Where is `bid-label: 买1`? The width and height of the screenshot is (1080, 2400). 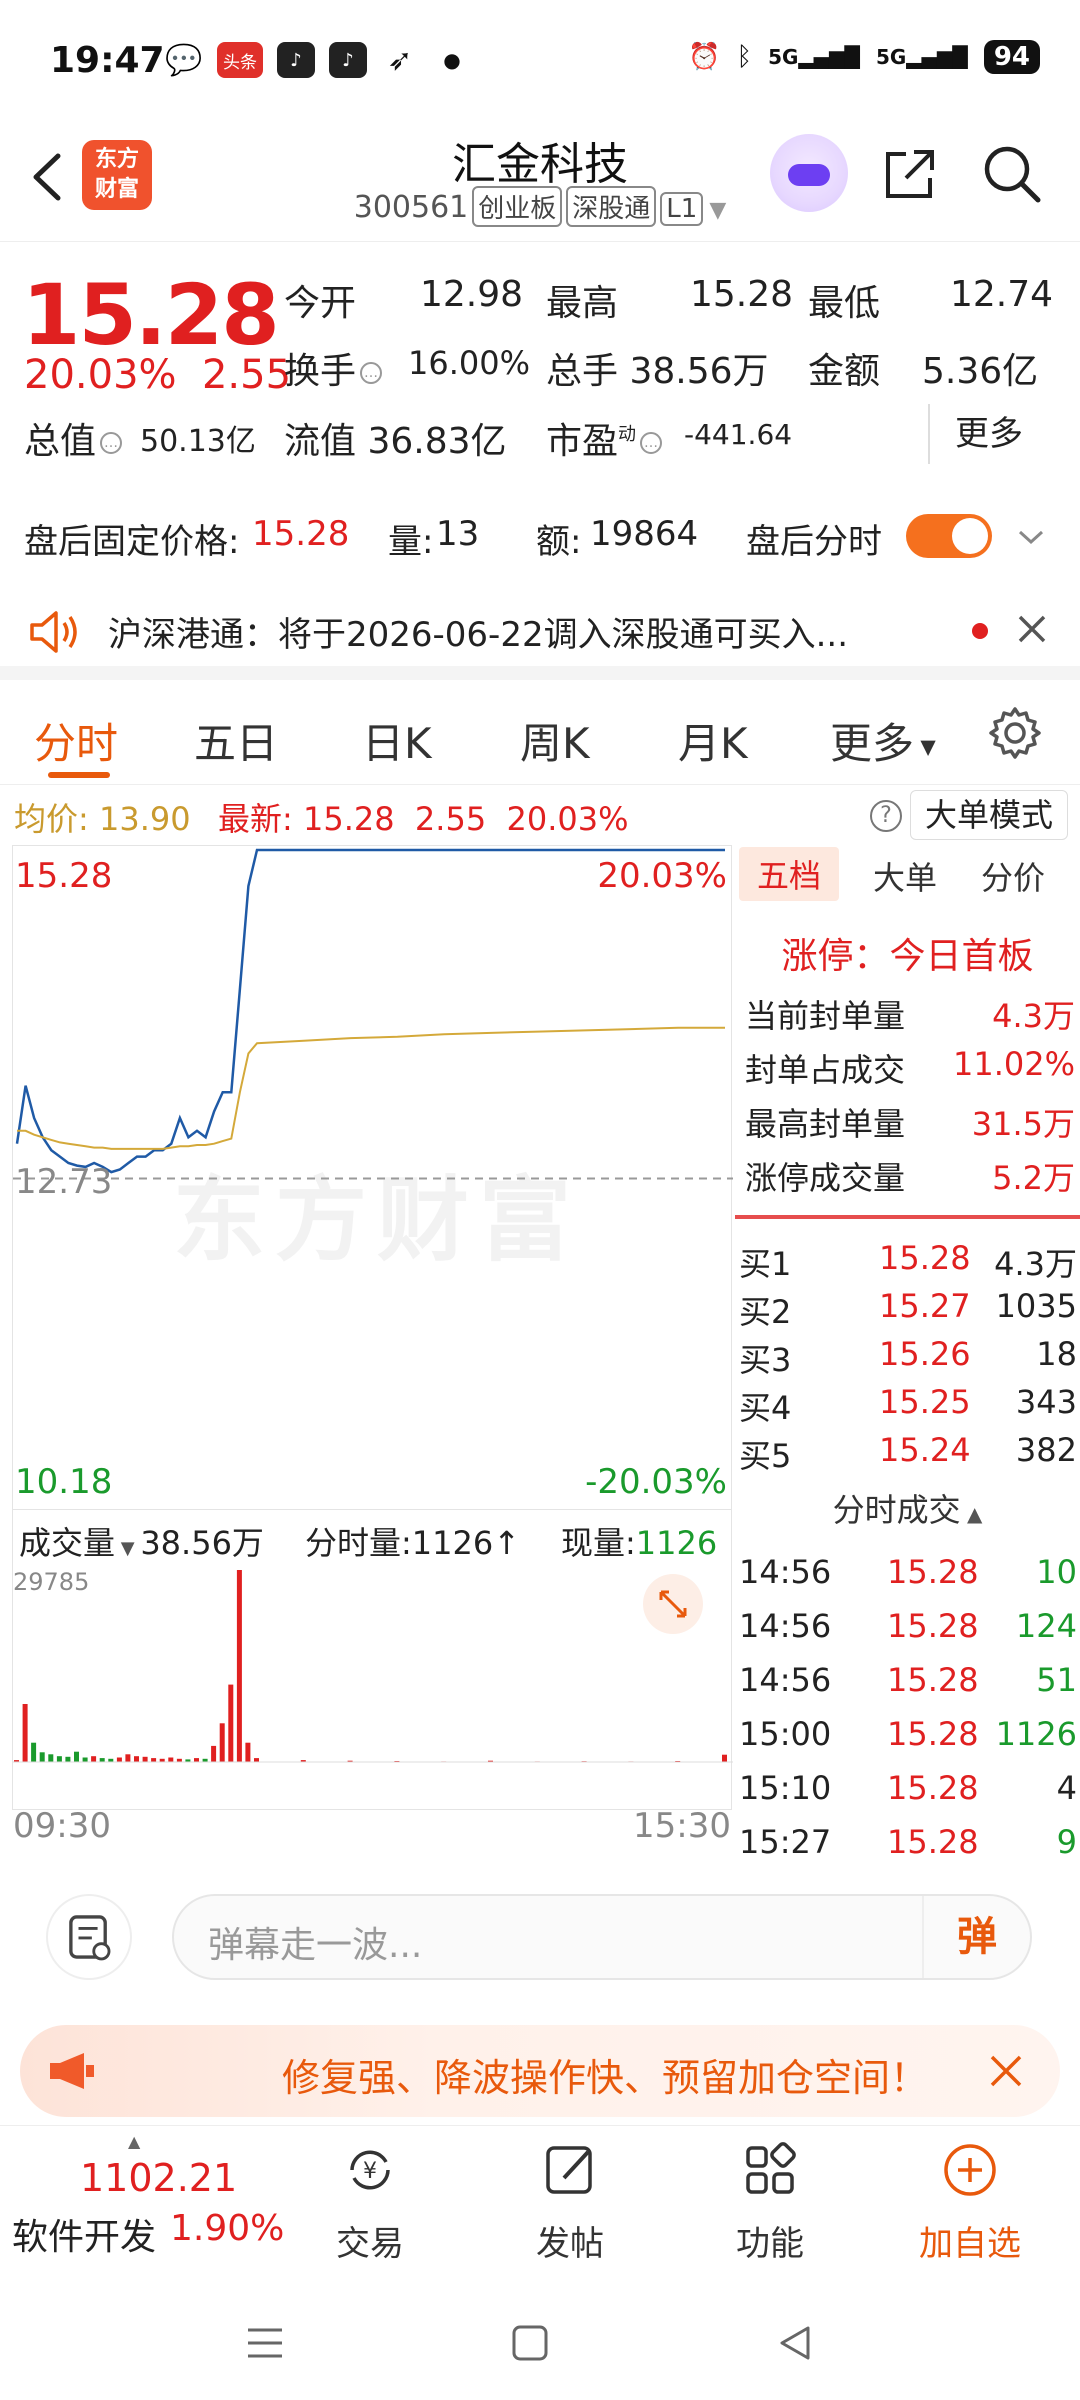 bid-label: 买1 is located at coordinates (765, 1264).